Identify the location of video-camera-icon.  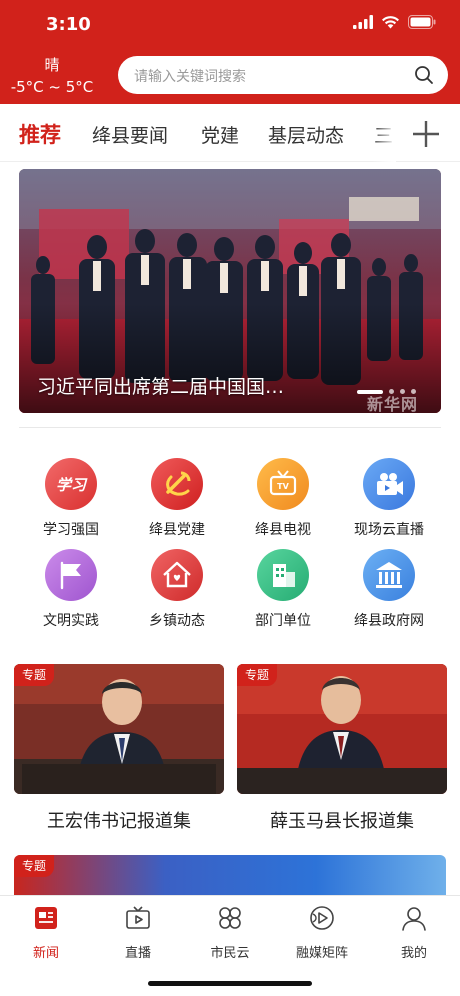
(389, 484).